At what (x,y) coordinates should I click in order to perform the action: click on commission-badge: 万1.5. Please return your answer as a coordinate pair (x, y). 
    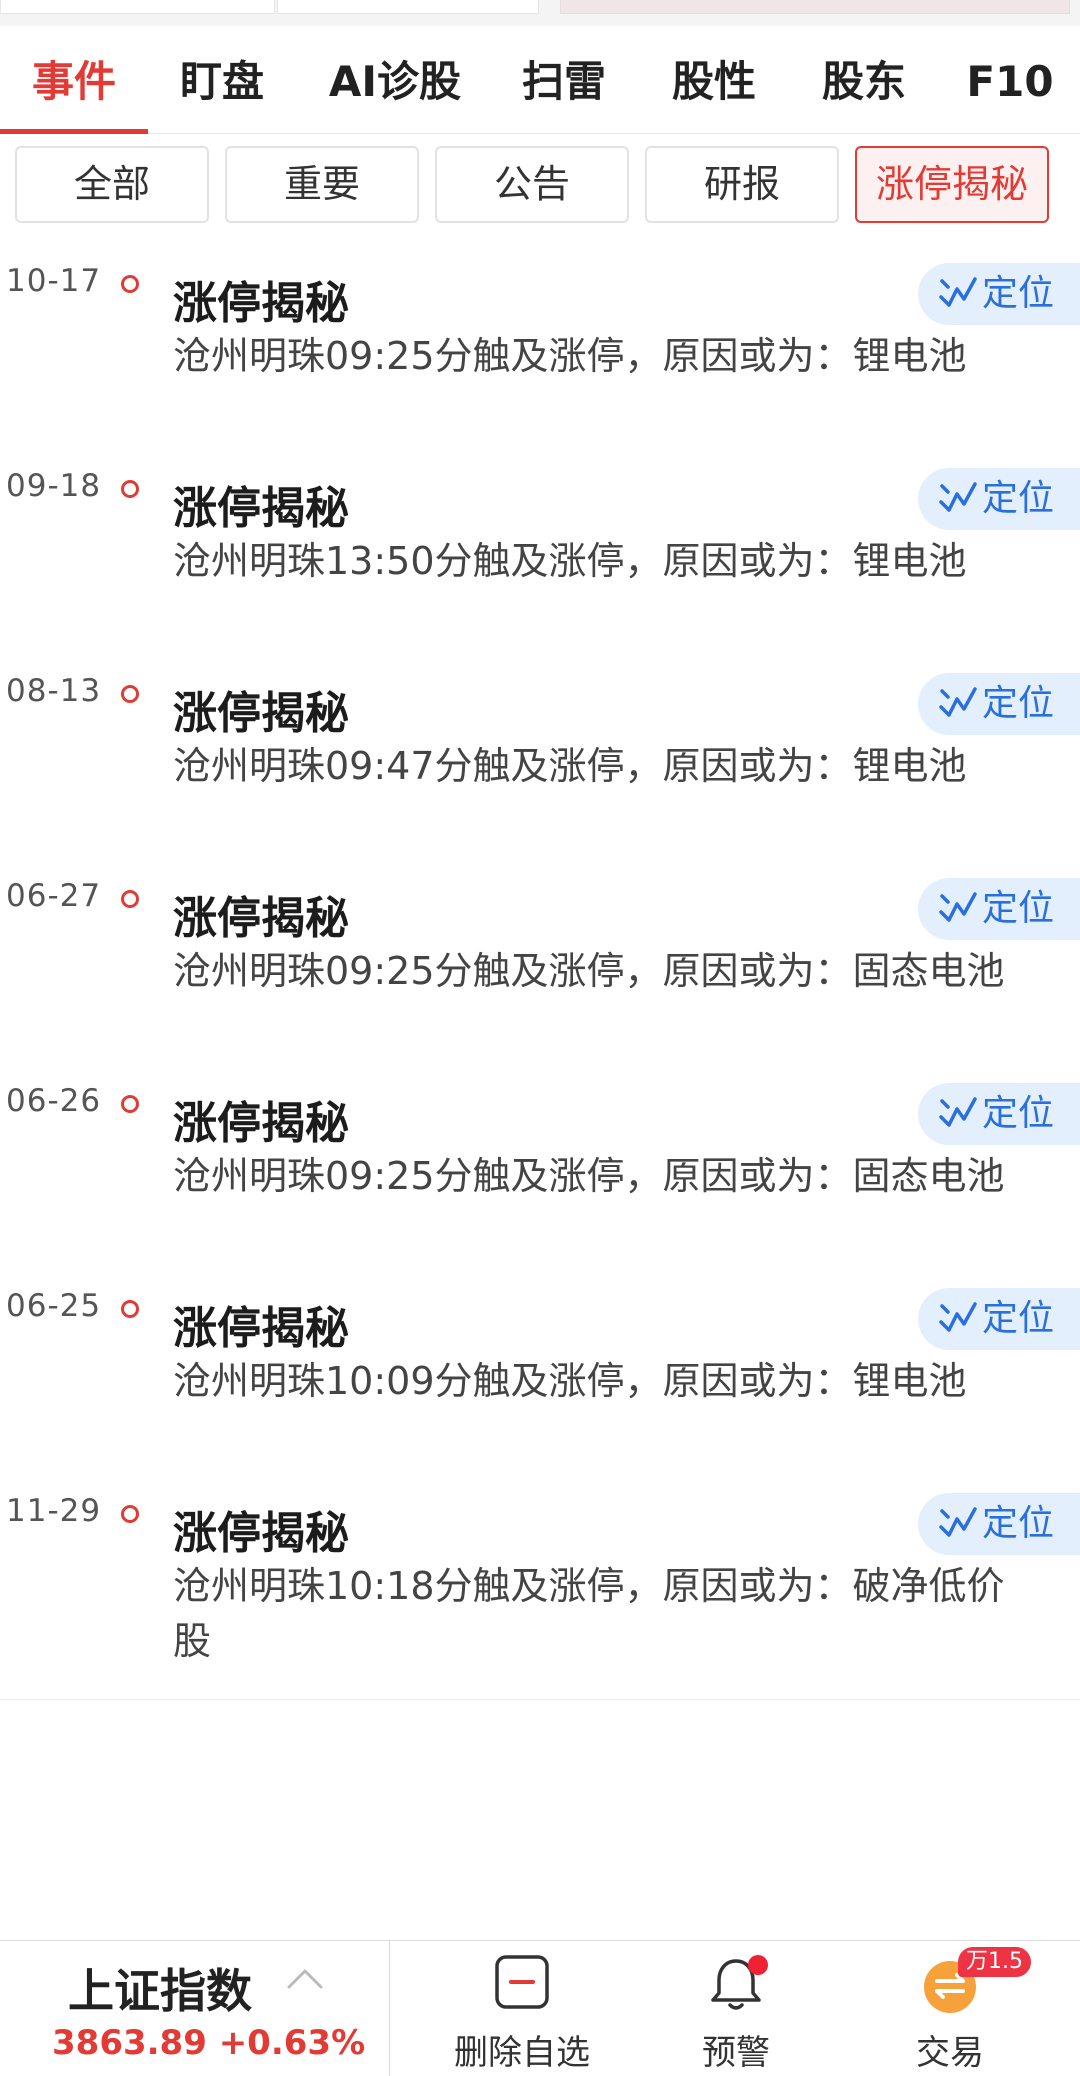
    Looking at the image, I should click on (994, 1962).